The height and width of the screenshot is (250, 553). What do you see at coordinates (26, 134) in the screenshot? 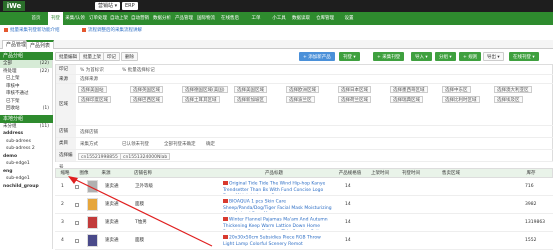
I see `sidebar-group-item: address` at bounding box center [26, 134].